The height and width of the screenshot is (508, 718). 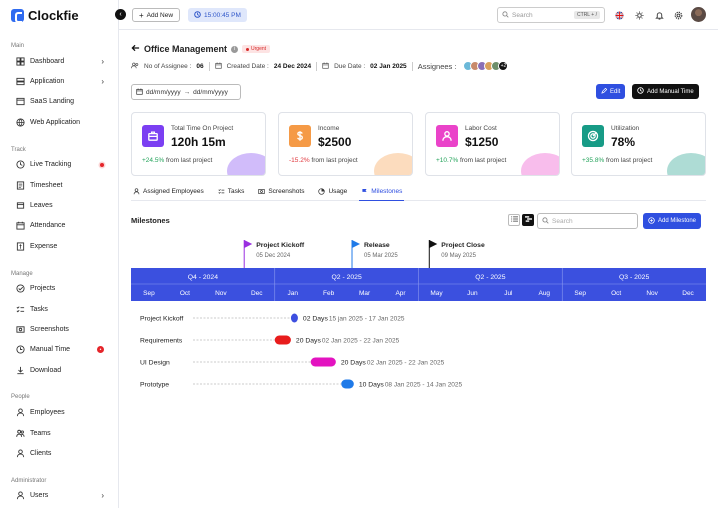 What do you see at coordinates (332, 194) in the screenshot?
I see `tab-usage: Usage` at bounding box center [332, 194].